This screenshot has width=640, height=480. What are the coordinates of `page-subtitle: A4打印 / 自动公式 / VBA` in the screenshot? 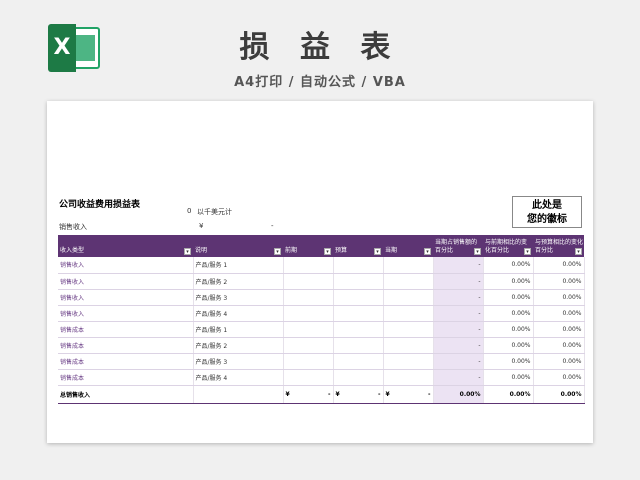 It's located at (320, 82).